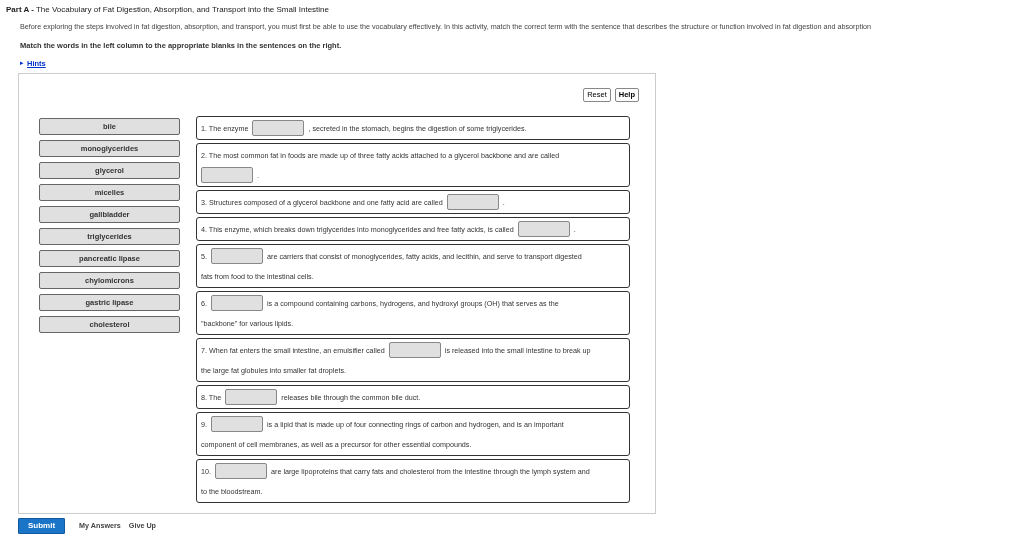 Image resolution: width=1024 pixels, height=538 pixels. What do you see at coordinates (20, 9) in the screenshot?
I see `part-label: Part A -` at bounding box center [20, 9].